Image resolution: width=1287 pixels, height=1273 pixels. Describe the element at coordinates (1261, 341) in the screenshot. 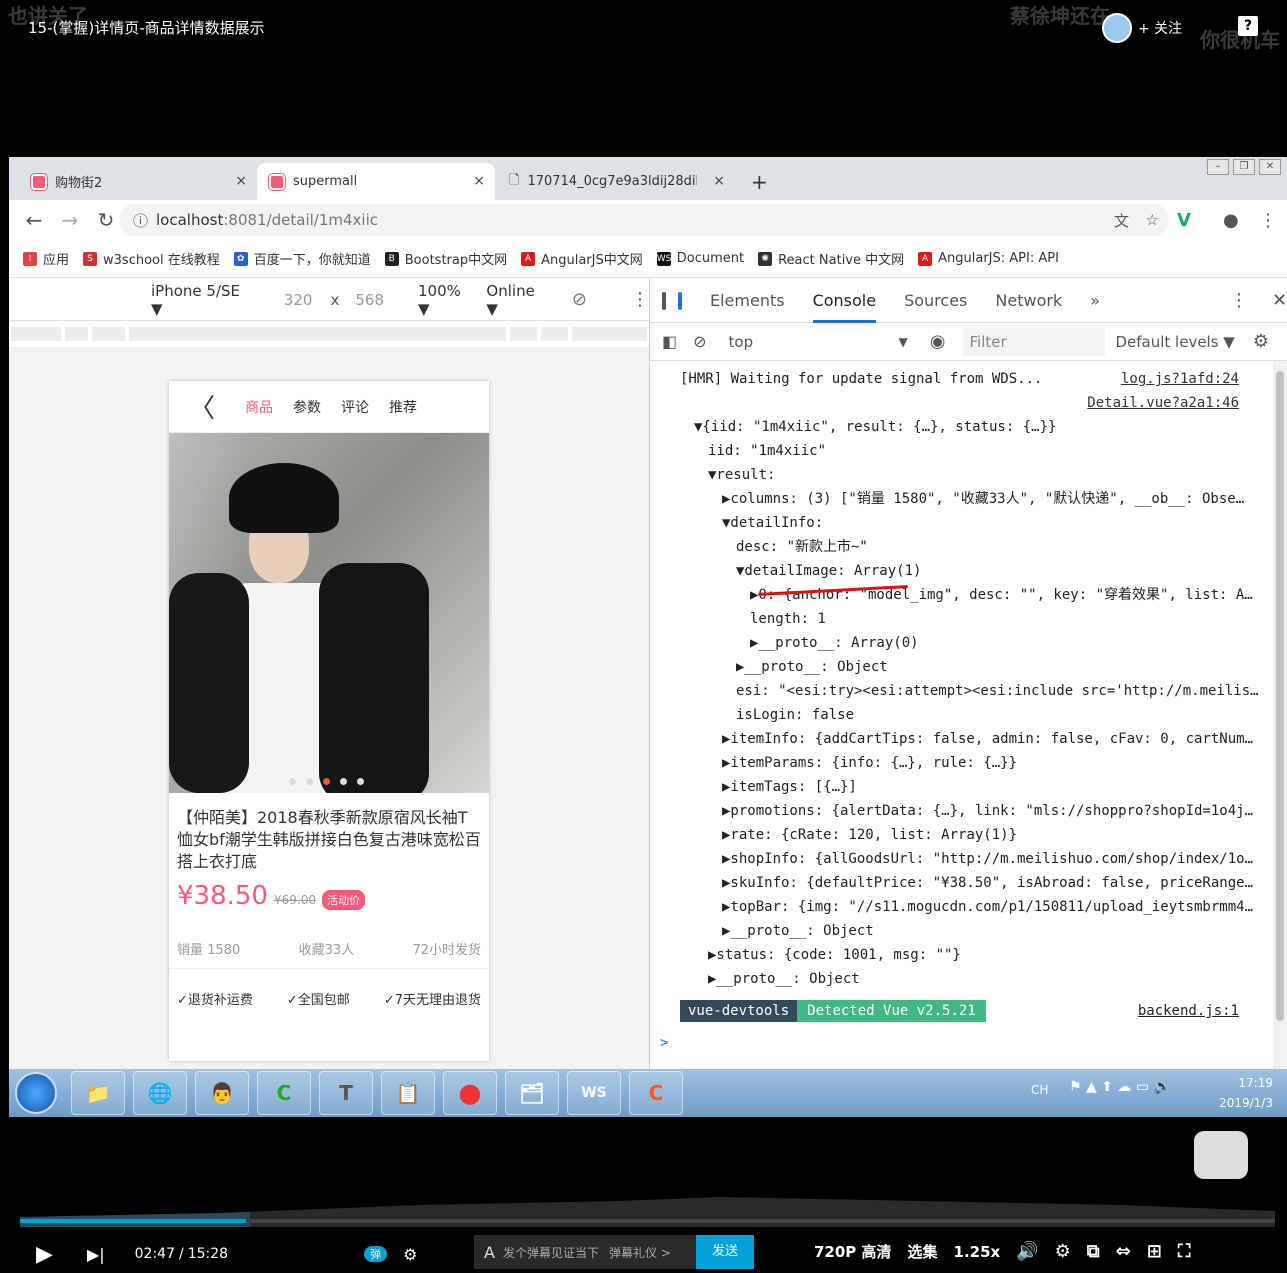

I see `gear-icon: ⚙` at that location.